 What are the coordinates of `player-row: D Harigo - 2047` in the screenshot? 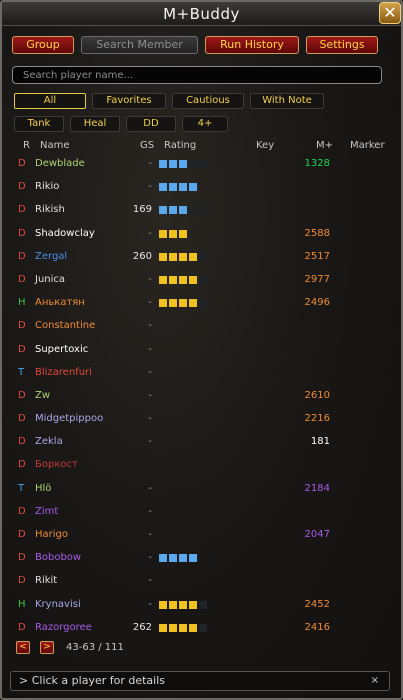 It's located at (204, 535).